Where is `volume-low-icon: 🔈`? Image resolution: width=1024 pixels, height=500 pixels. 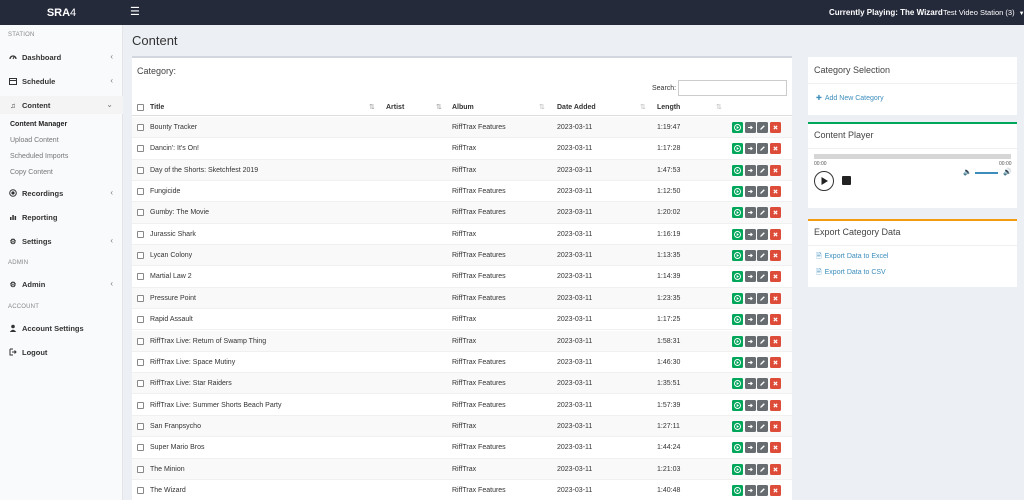
volume-low-icon: 🔈 is located at coordinates (967, 172).